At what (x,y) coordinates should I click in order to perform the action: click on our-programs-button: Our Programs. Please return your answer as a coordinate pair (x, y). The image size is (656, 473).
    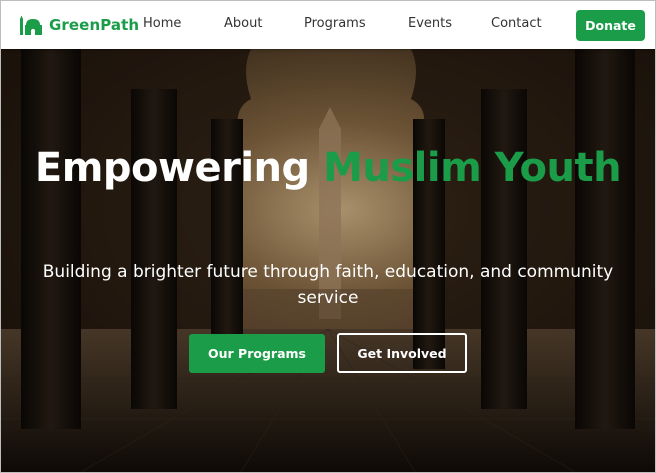
    Looking at the image, I should click on (257, 353).